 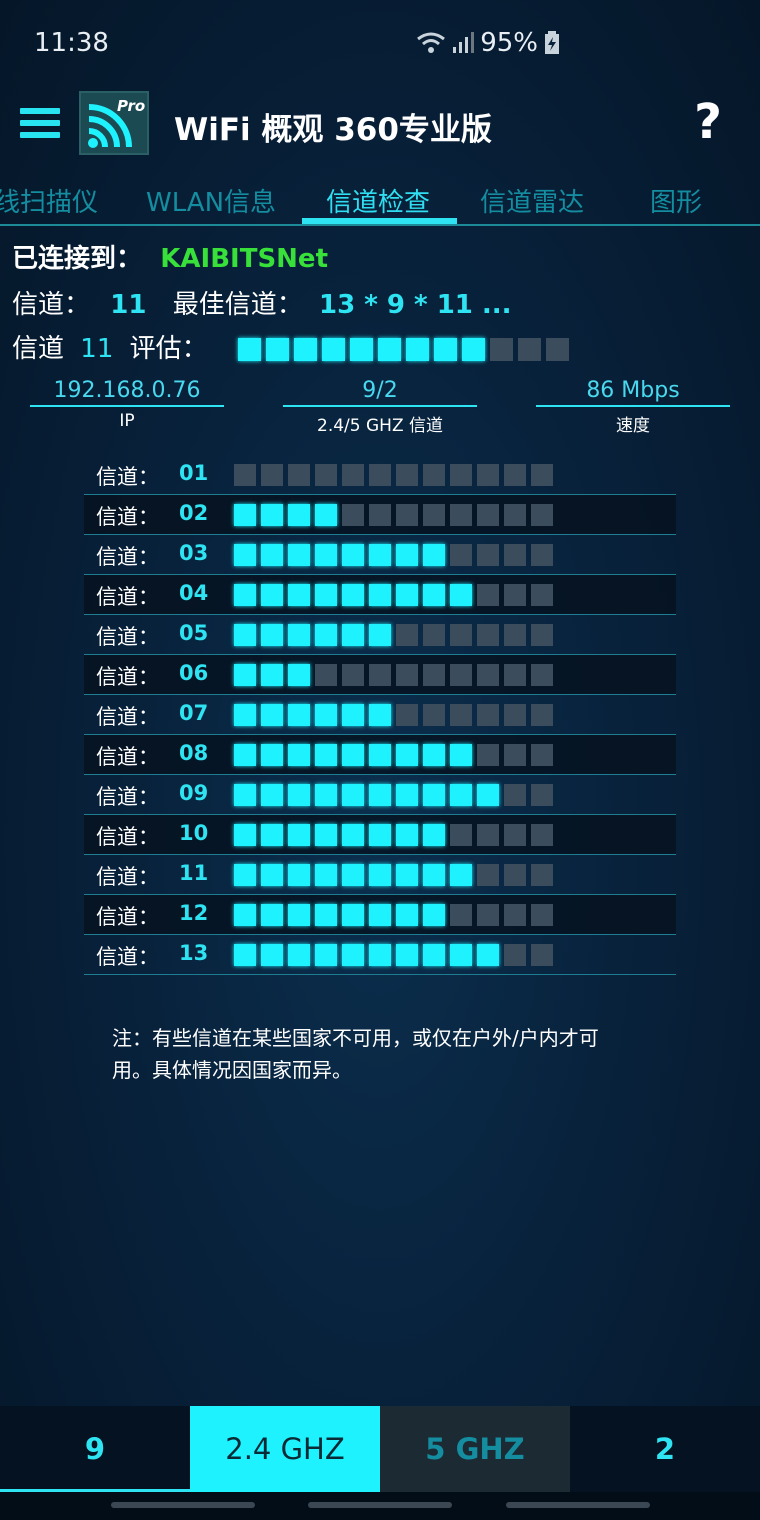 What do you see at coordinates (578, 1505) in the screenshot?
I see `nav-back` at bounding box center [578, 1505].